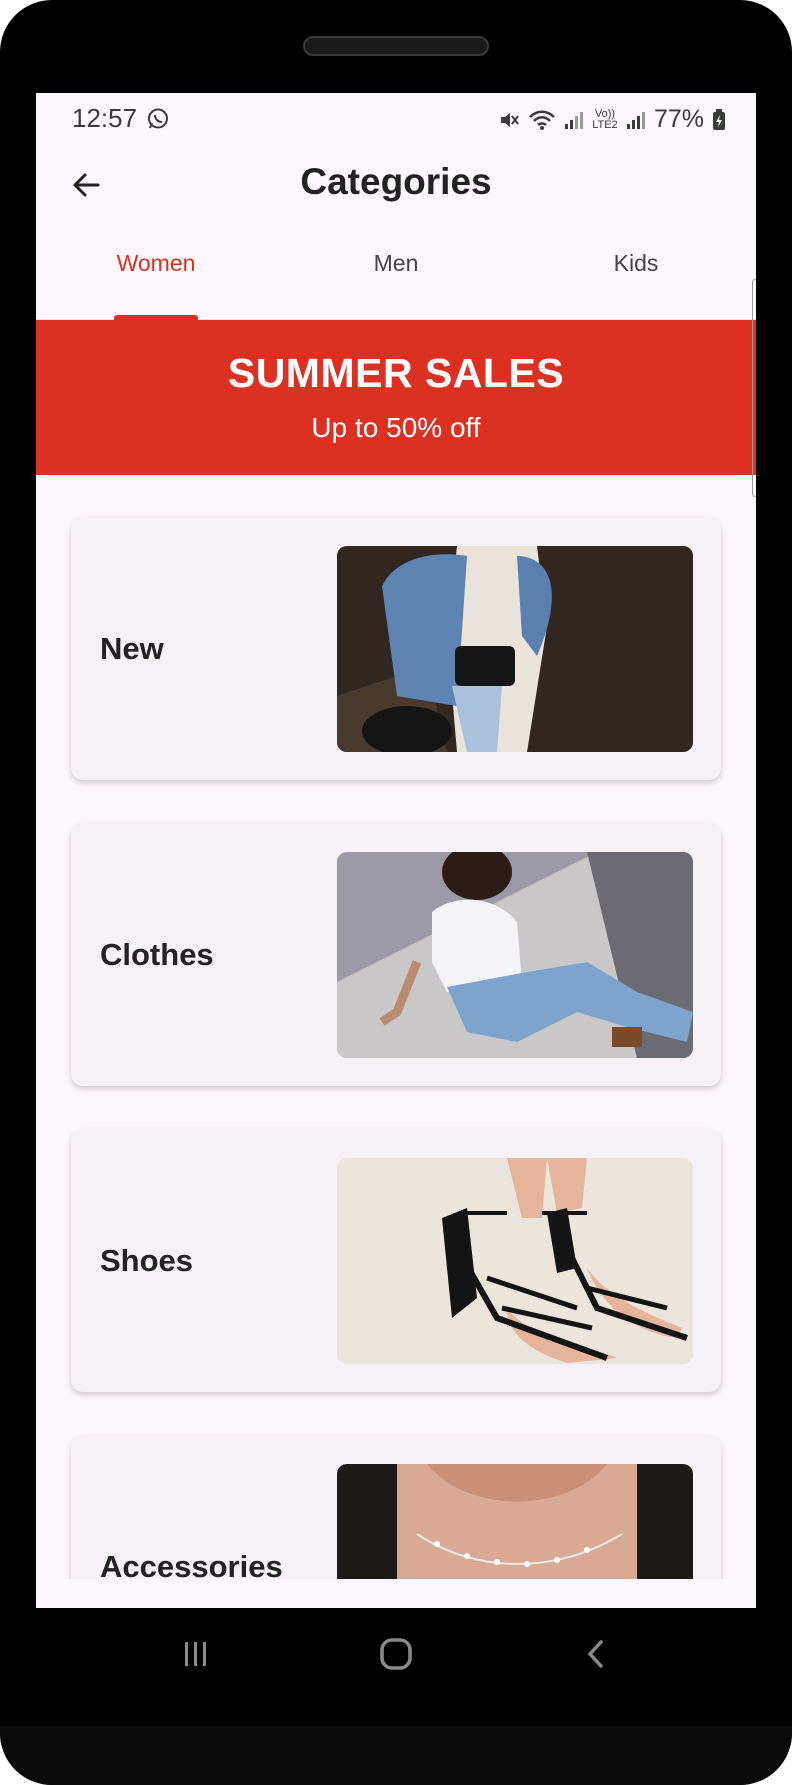 The width and height of the screenshot is (792, 1785). What do you see at coordinates (147, 1260) in the screenshot?
I see `category-label: Shoes` at bounding box center [147, 1260].